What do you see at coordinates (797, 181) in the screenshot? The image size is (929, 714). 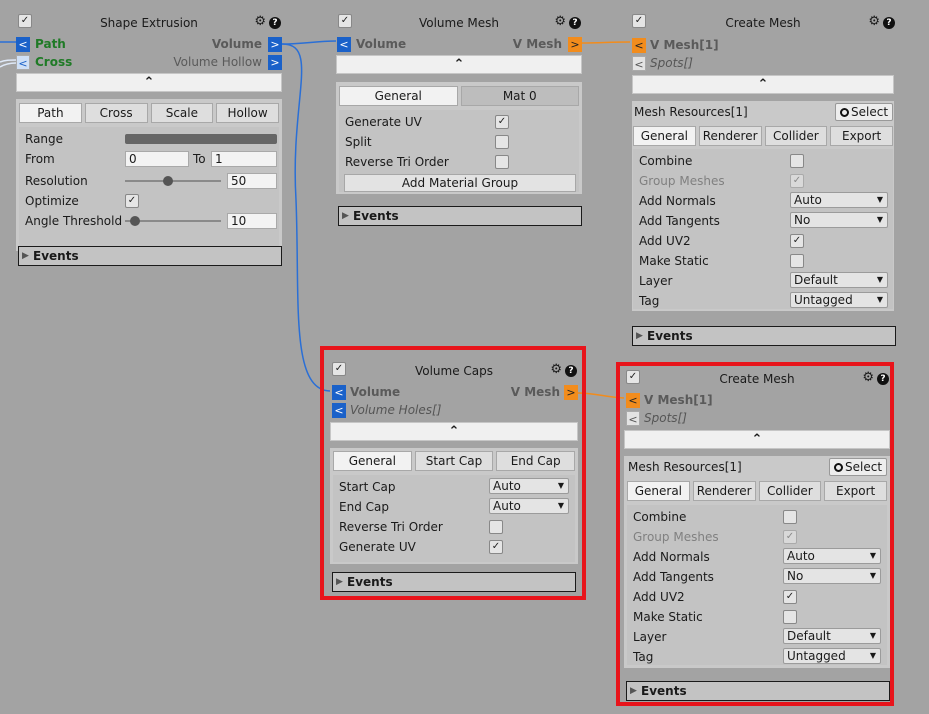 I see `group-meshes-checkbox: ✓` at bounding box center [797, 181].